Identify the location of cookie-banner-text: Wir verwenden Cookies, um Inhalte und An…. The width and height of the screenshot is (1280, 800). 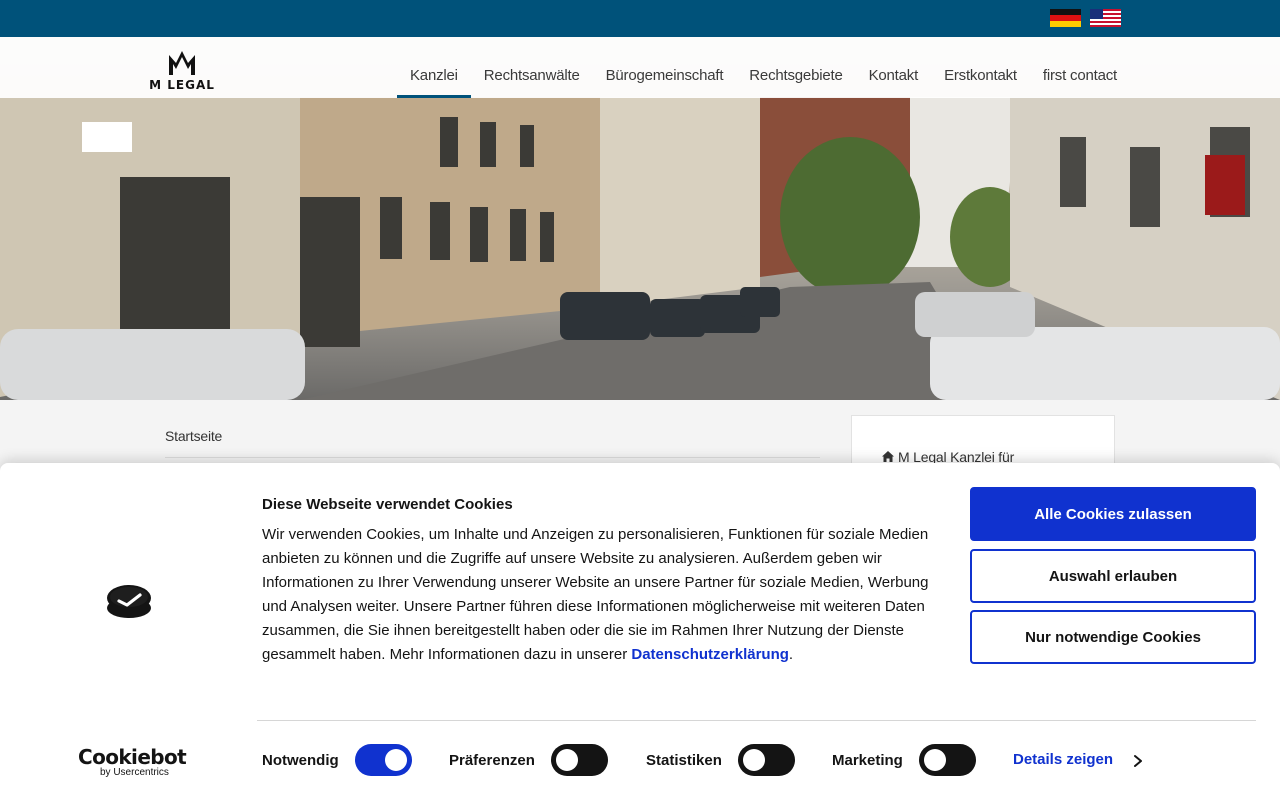
(598, 595).